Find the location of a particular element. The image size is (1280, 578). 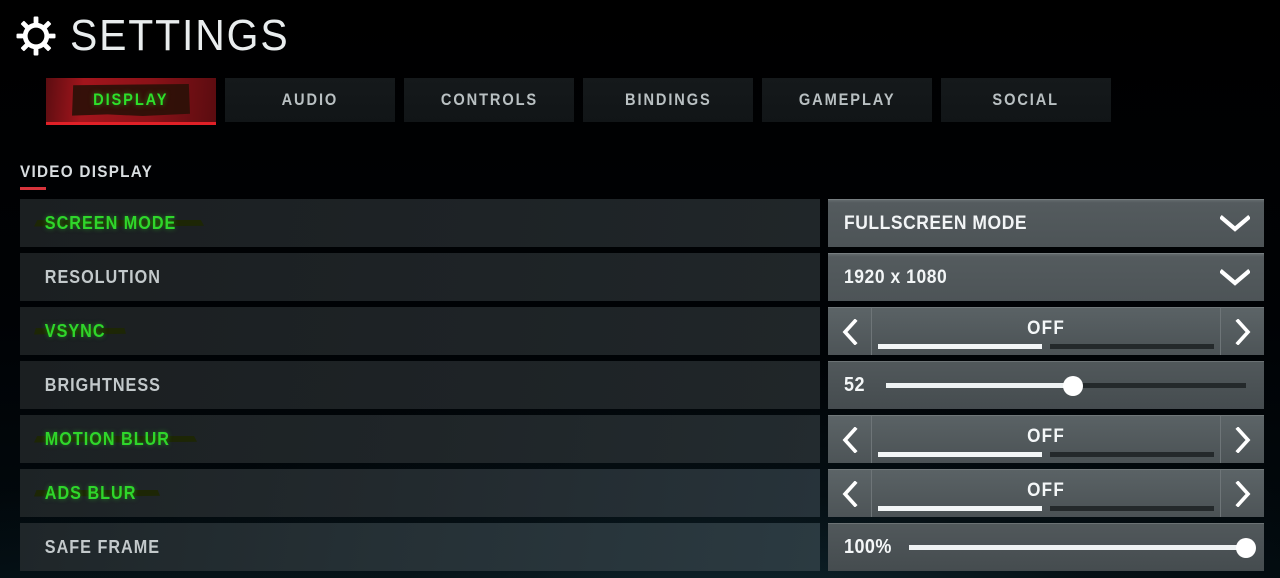

setting-row-brightness: BRIGHTNESS 52 is located at coordinates (640, 385).